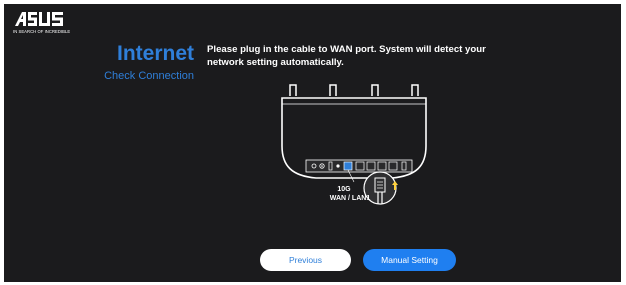 The image size is (626, 285). Describe the element at coordinates (305, 260) in the screenshot. I see `previous-button: Previous` at that location.